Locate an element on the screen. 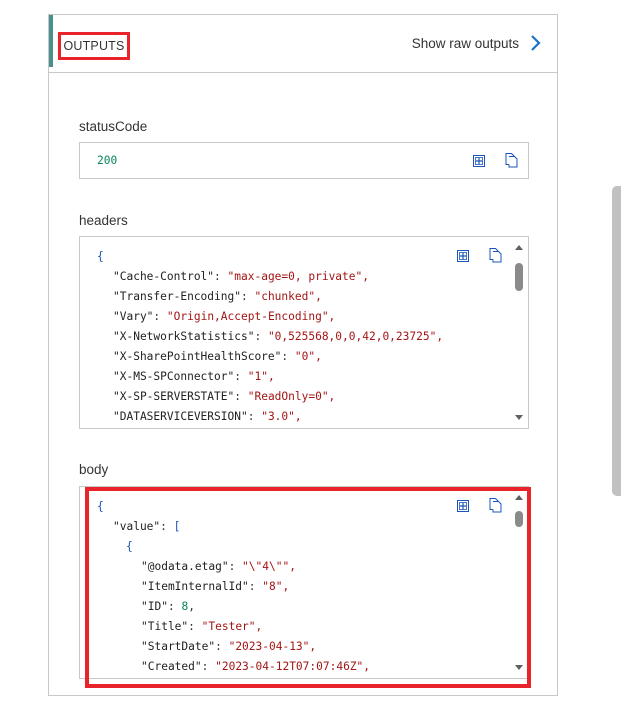 This screenshot has width=621, height=705. json-value: "3.0", is located at coordinates (281, 416).